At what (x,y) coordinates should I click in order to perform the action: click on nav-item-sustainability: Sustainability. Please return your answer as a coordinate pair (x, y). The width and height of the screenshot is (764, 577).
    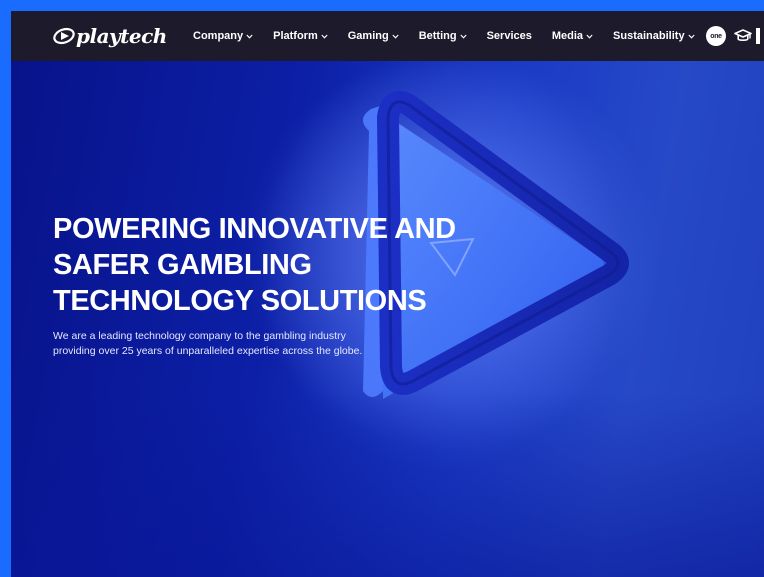
    Looking at the image, I should click on (654, 36).